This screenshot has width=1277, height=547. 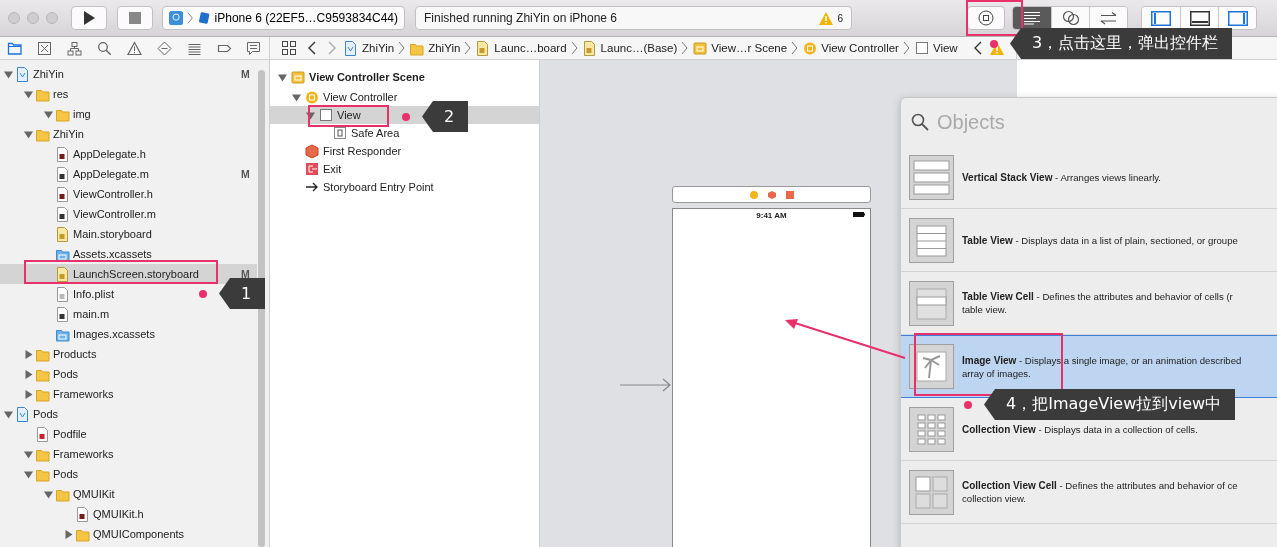 I want to click on boxed-cross-icon, so click(x=45, y=48).